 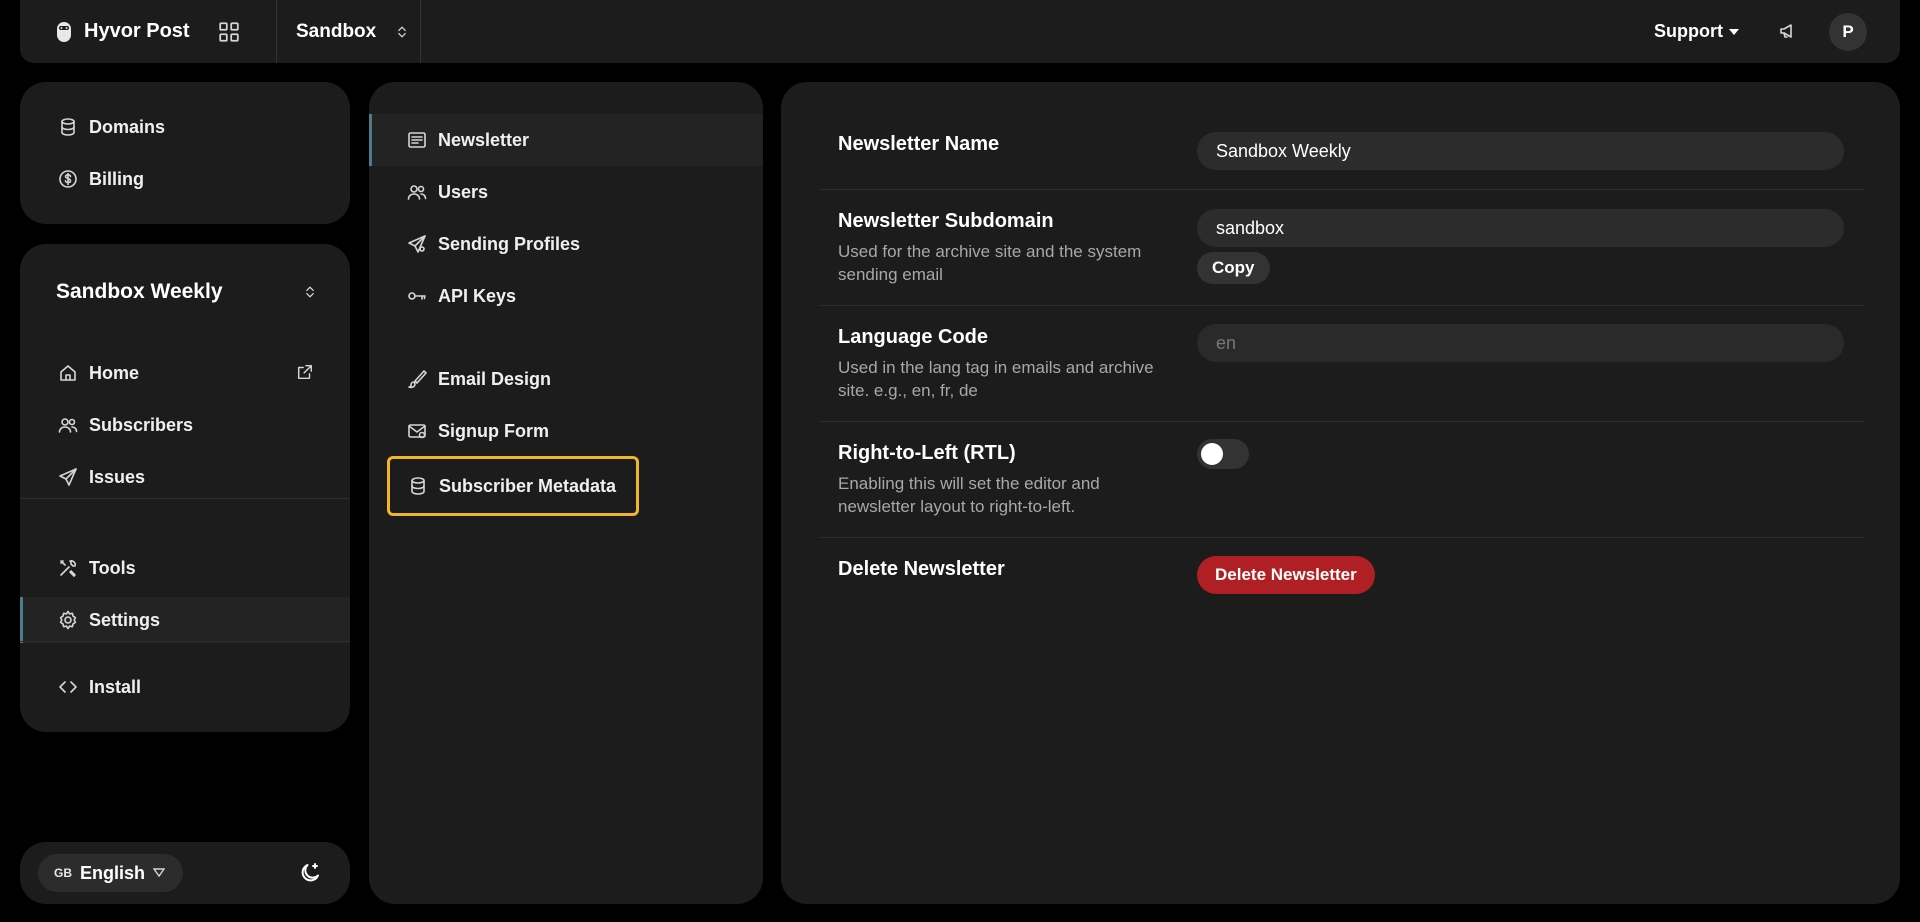 I want to click on account-nav-panel: Domains Billing, so click(x=185, y=153).